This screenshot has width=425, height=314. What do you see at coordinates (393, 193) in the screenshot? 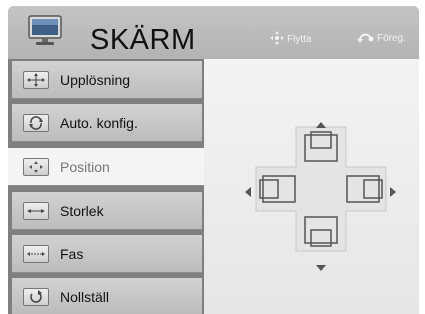
I see `right-arrow-icon` at bounding box center [393, 193].